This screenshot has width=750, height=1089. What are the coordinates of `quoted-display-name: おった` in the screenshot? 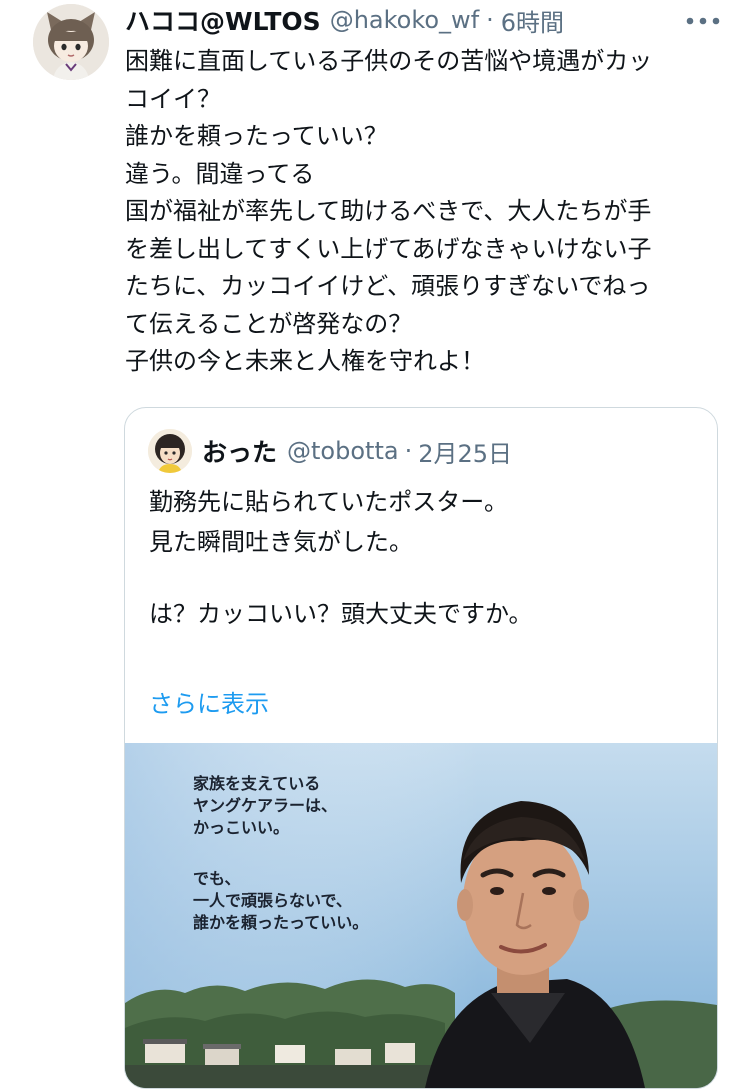 It's located at (240, 452).